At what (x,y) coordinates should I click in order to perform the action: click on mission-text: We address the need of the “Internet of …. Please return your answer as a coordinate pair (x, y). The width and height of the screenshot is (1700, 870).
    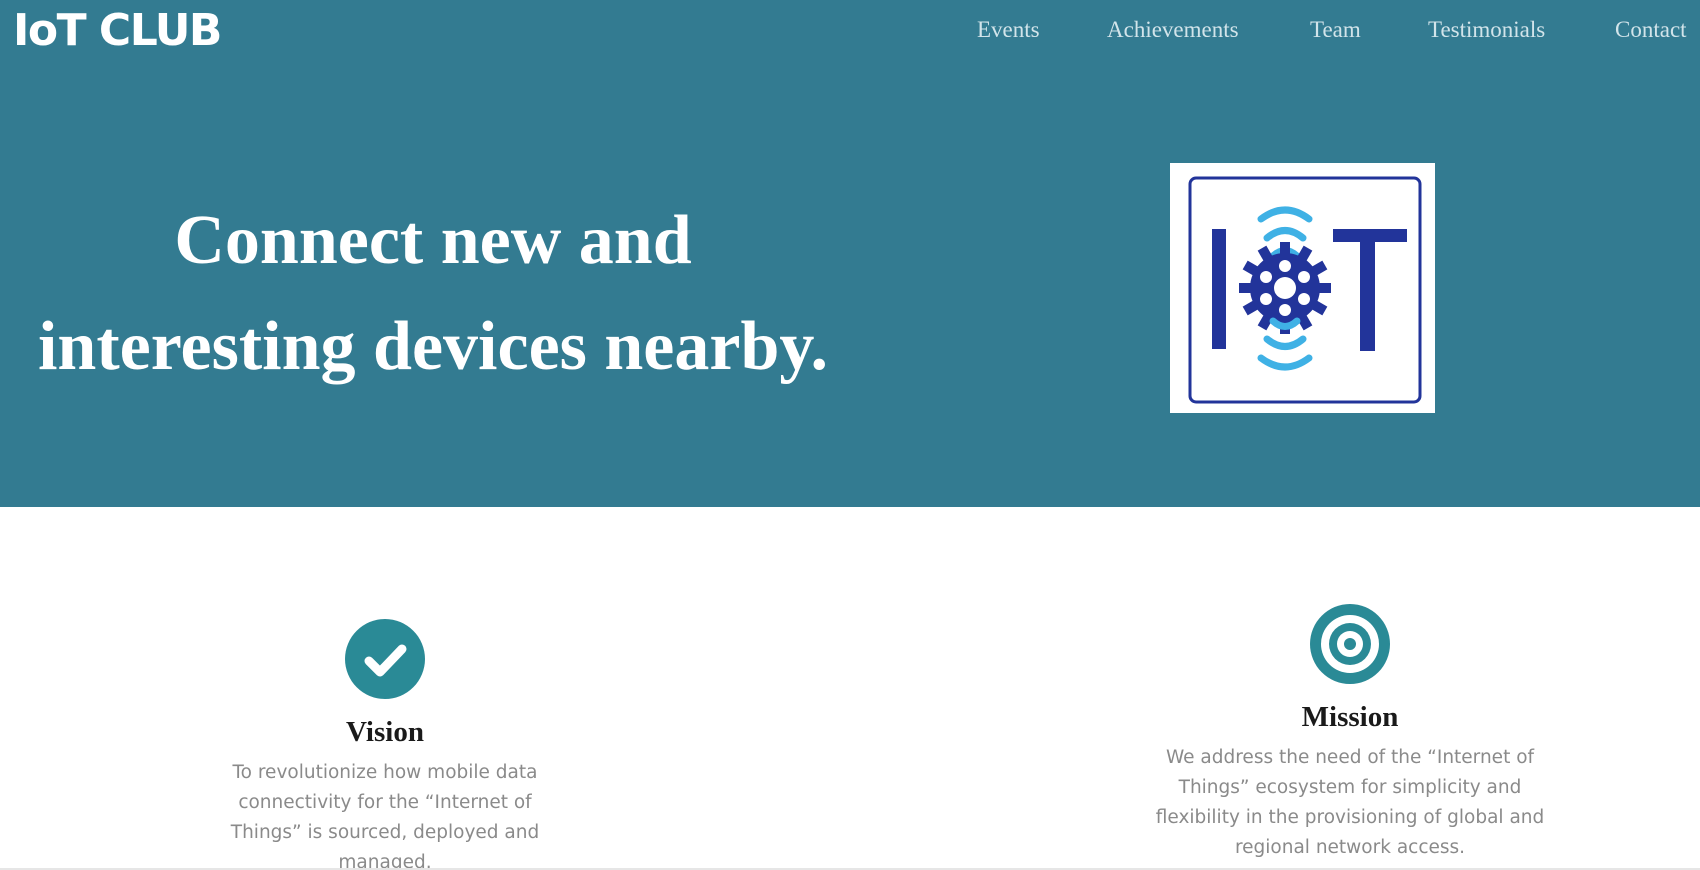
    Looking at the image, I should click on (1350, 802).